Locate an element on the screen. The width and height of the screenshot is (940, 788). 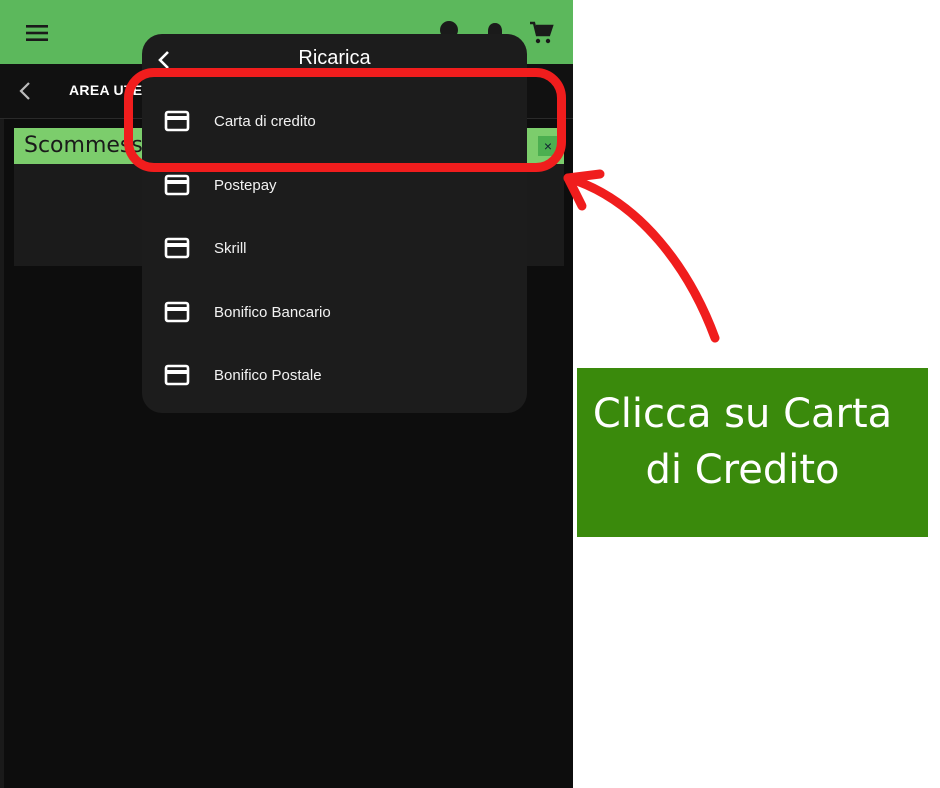
highlight-box is located at coordinates (345, 120).